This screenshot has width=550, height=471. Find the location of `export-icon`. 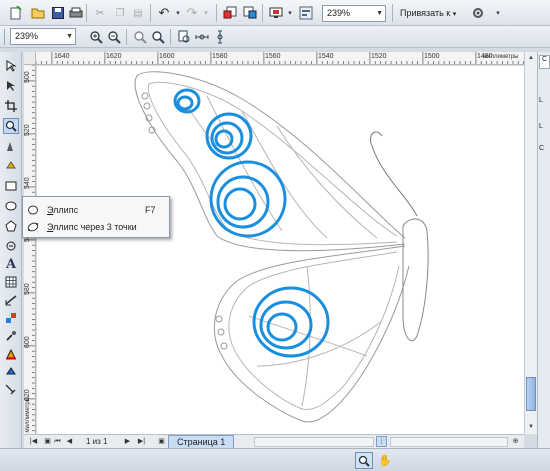

export-icon is located at coordinates (250, 13).